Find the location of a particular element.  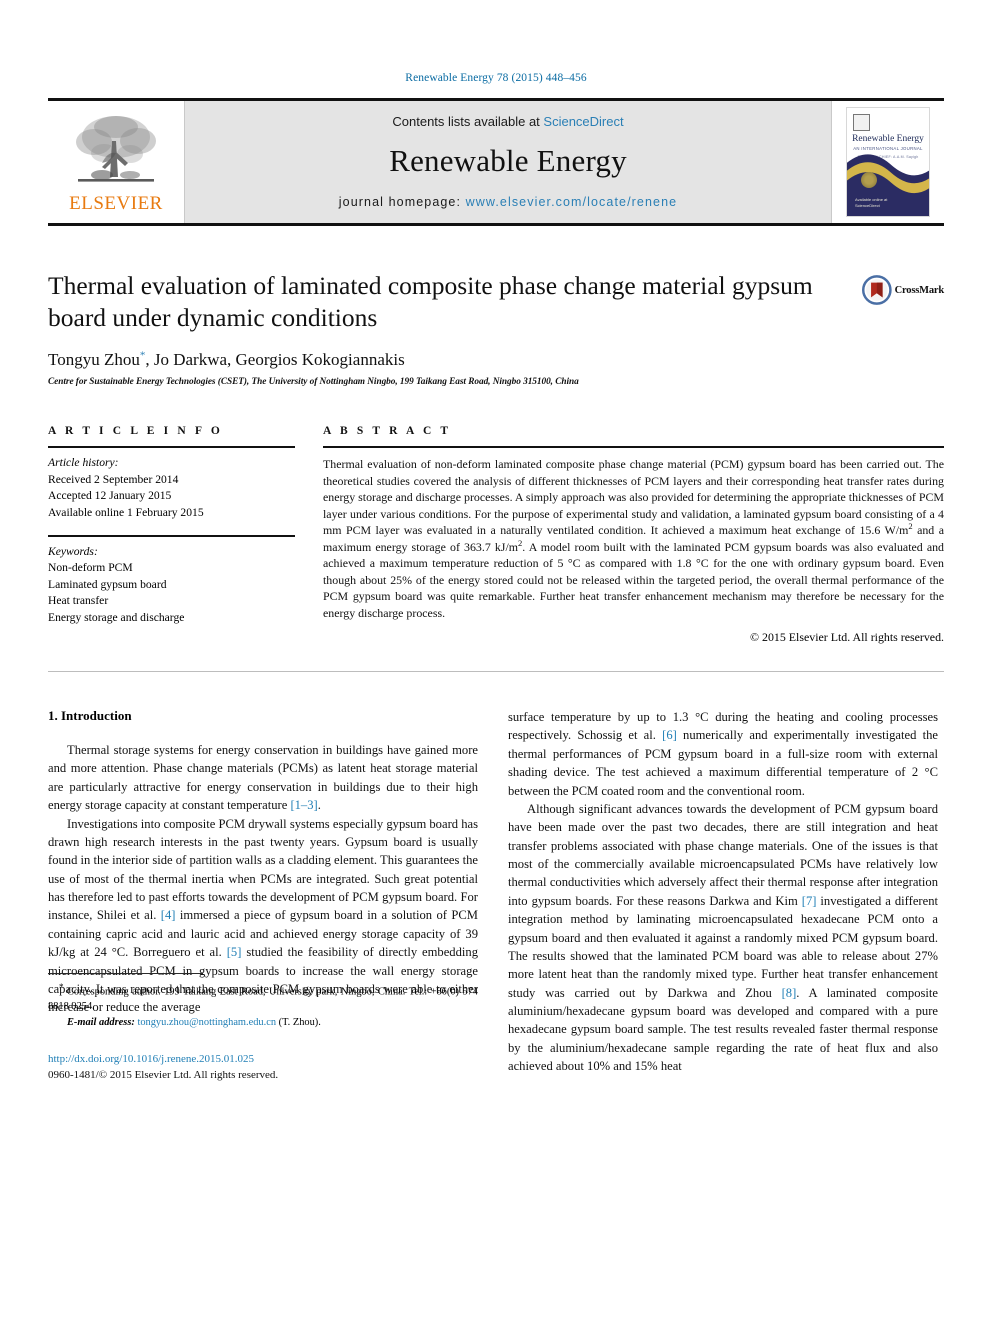

citation-ref-8: [8] is located at coordinates (789, 993).